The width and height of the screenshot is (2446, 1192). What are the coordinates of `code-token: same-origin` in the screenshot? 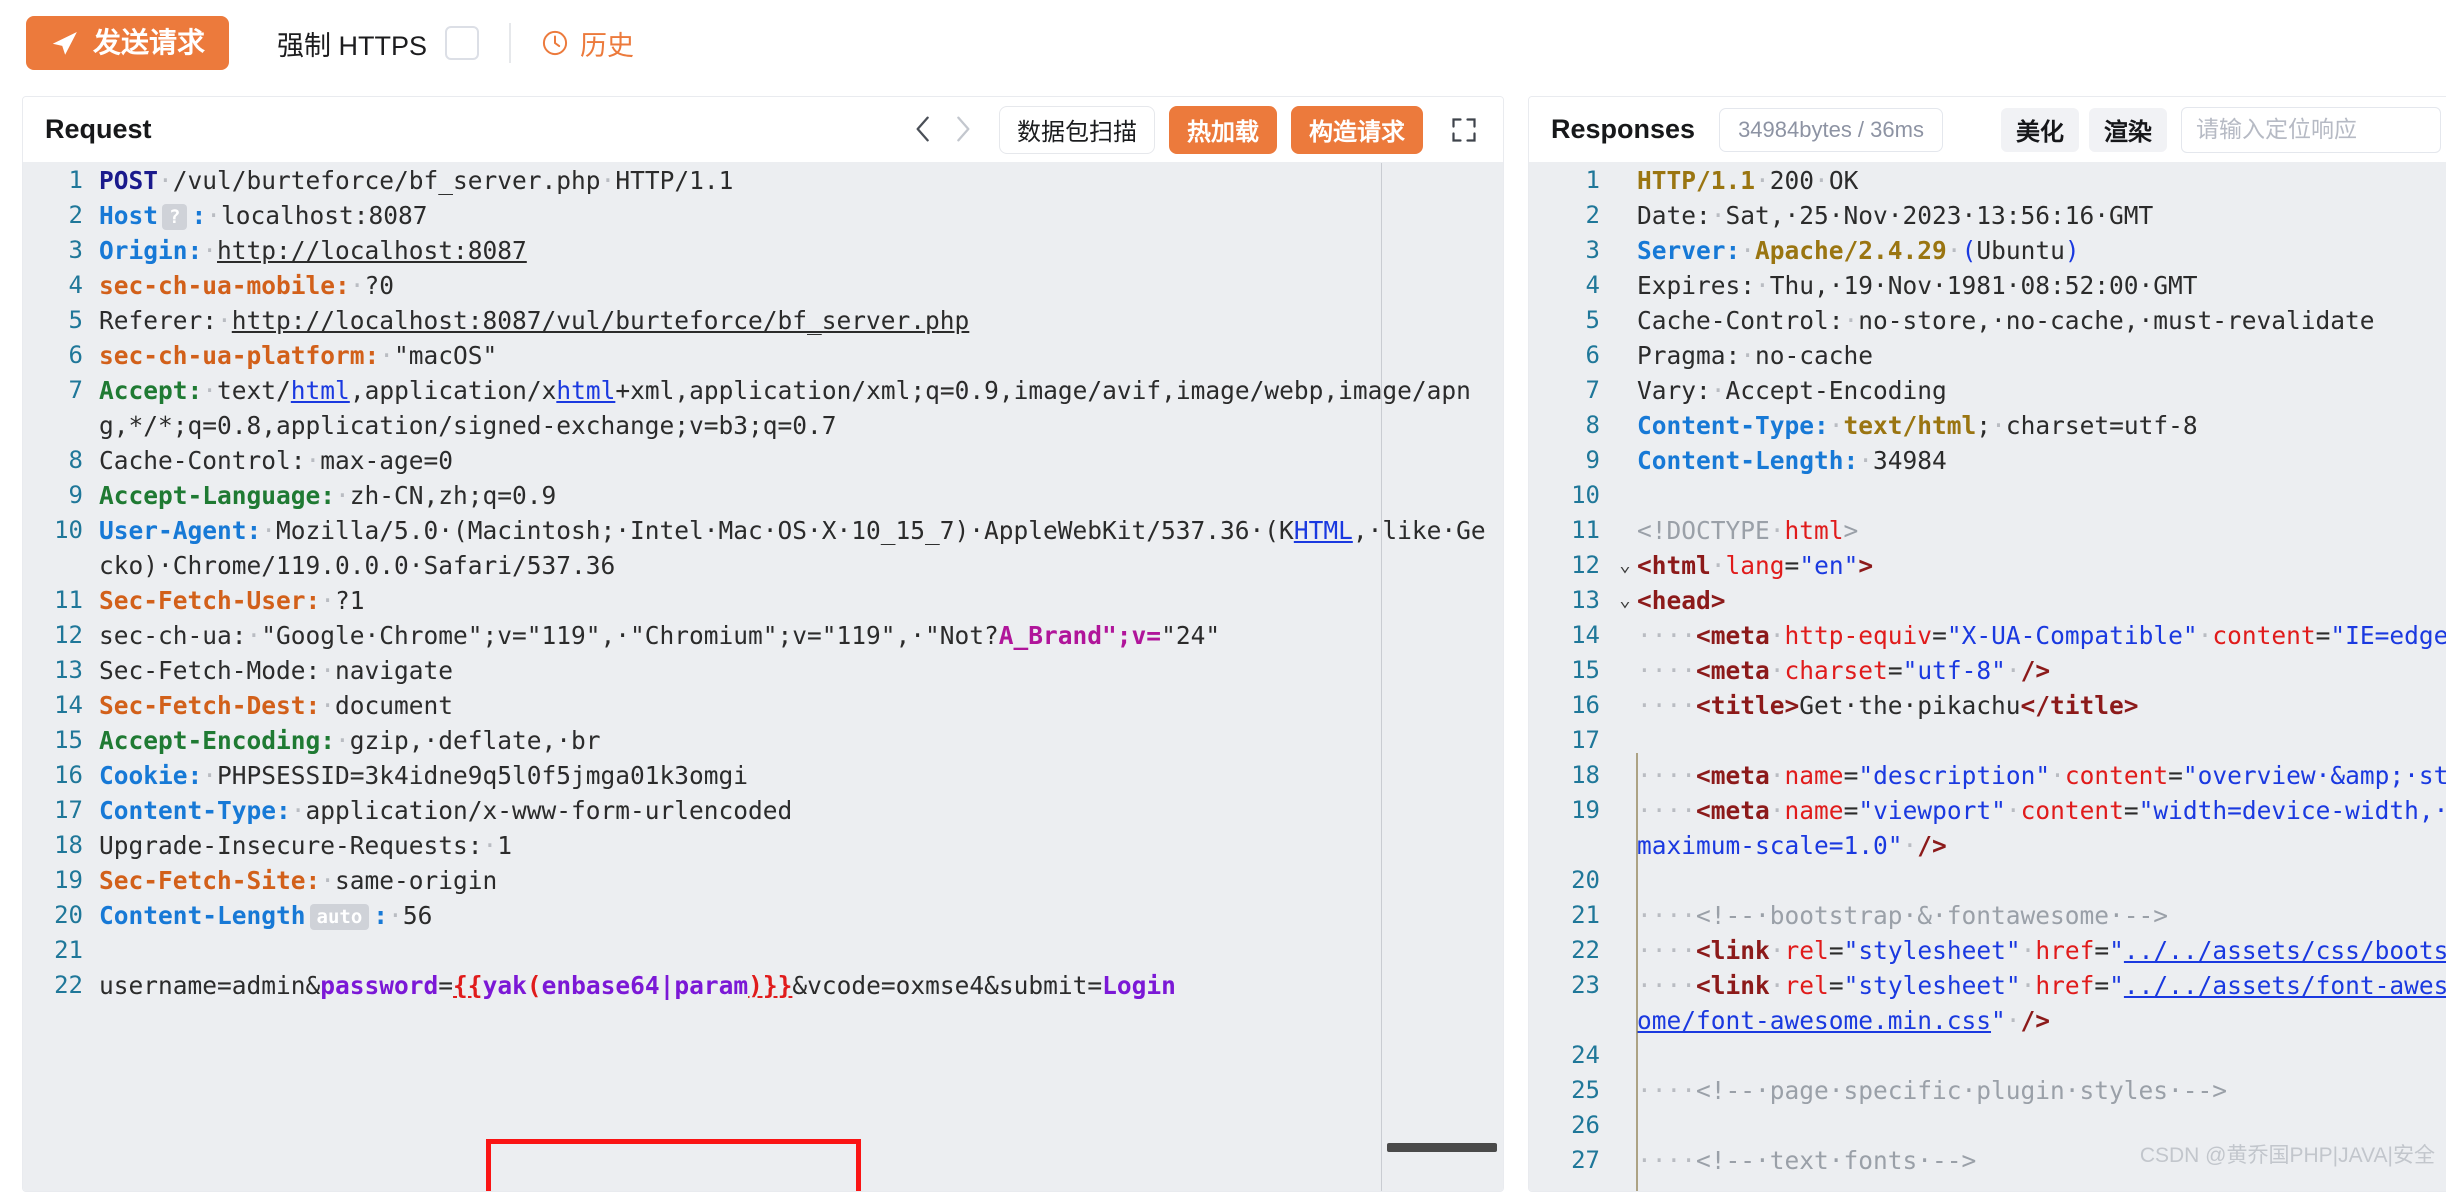 It's located at (416, 880).